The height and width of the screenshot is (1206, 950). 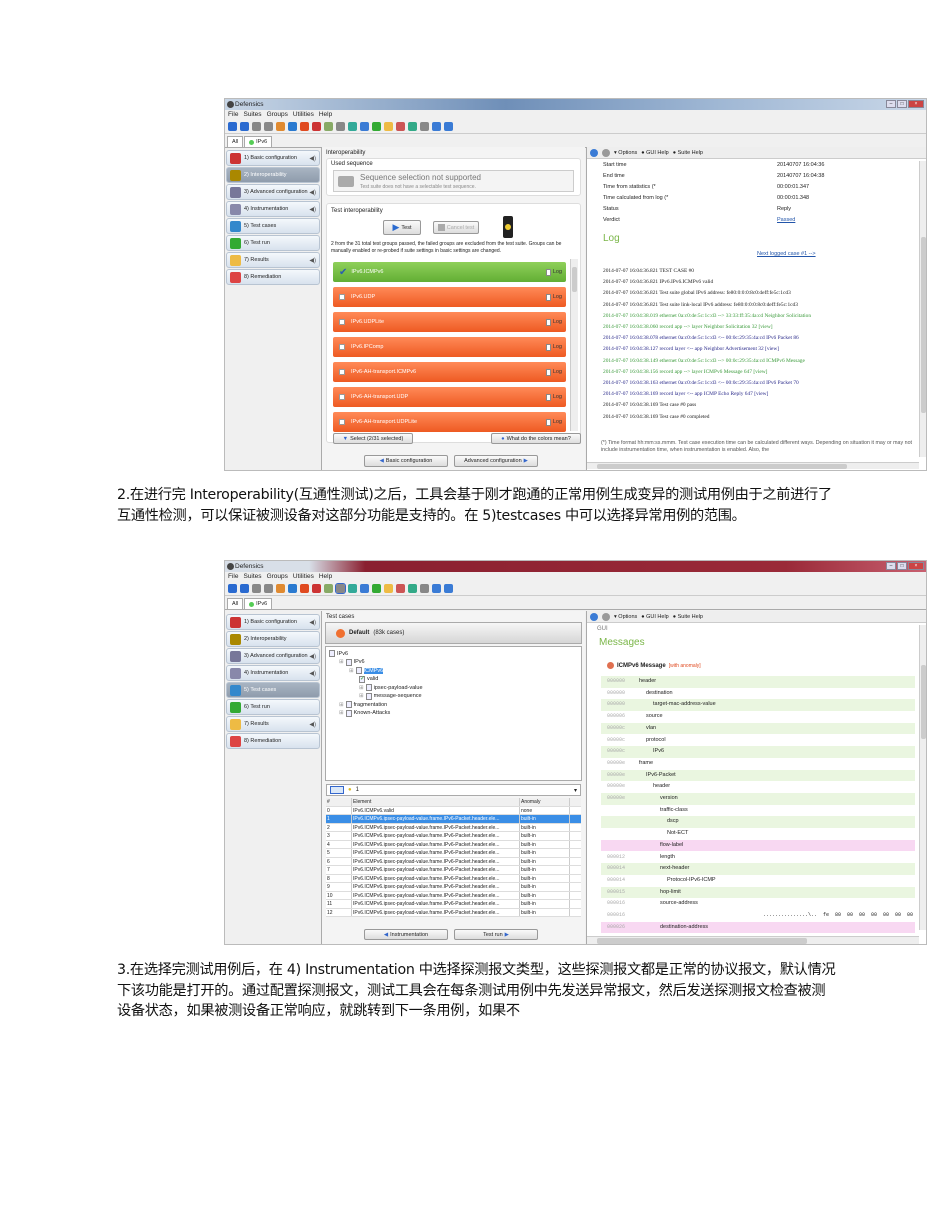 I want to click on table-row: 0 IPv6.ICMPv6.valid none, so click(x=453, y=810).